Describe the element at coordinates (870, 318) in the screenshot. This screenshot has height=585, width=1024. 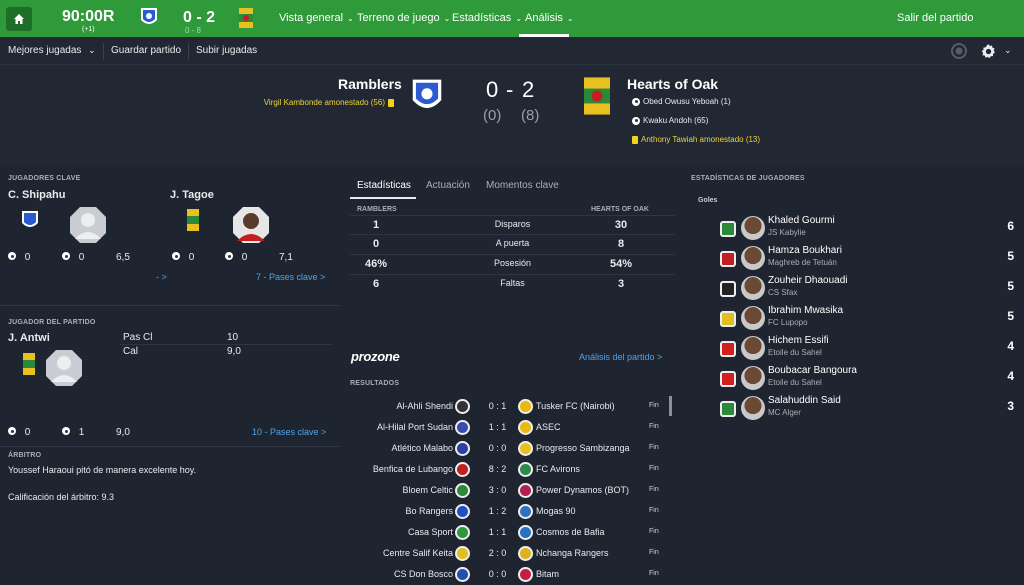
I see `scorer-row: Ibrahim Mwasika FC Lupopo 5` at that location.